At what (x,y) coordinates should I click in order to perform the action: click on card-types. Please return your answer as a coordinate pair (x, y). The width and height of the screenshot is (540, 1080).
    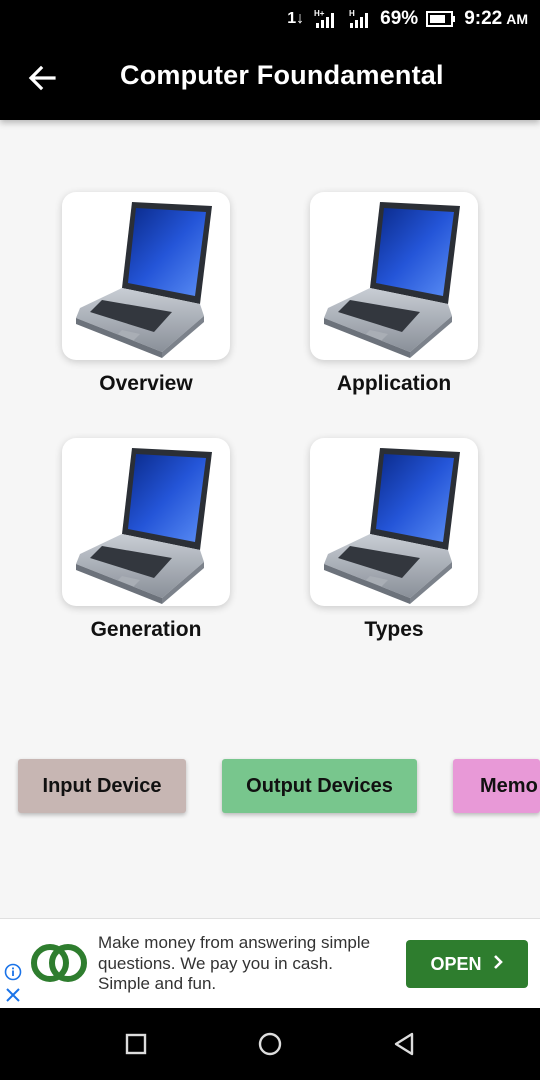
    Looking at the image, I should click on (394, 522).